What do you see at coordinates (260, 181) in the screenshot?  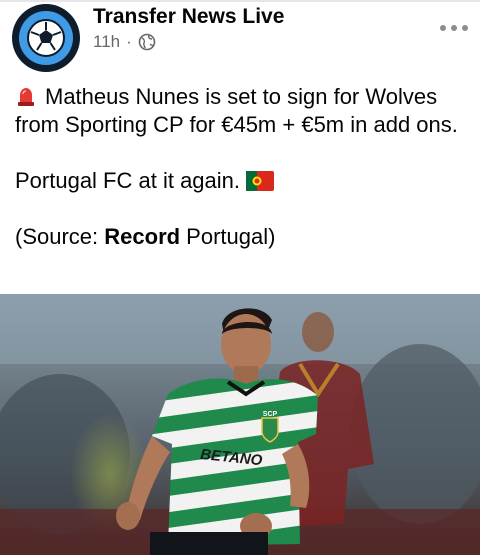 I see `portugal-flag-icon` at bounding box center [260, 181].